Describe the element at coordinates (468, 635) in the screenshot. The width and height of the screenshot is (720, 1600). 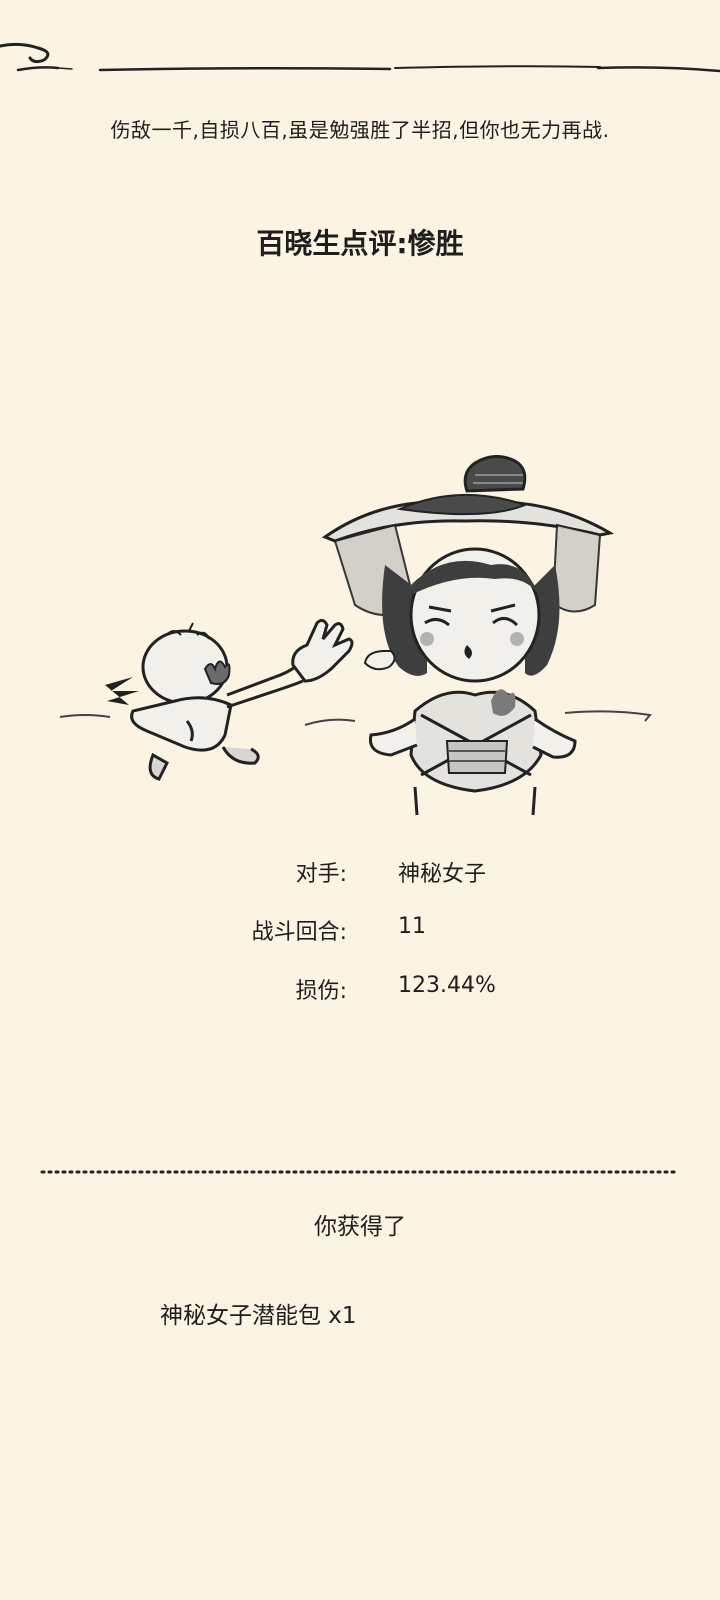
I see `mysterious-woman-character` at that location.